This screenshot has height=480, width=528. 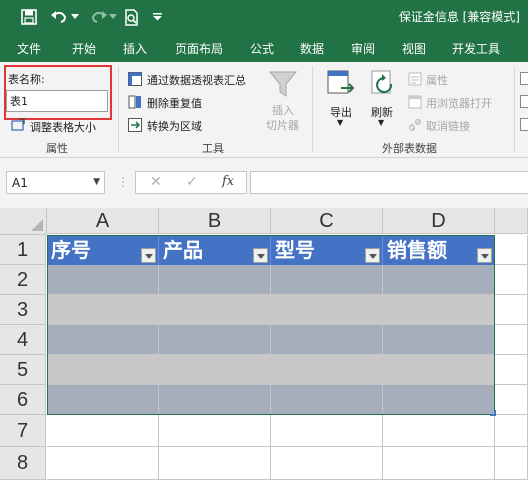 I want to click on tab-review: 审阅, so click(x=363, y=48).